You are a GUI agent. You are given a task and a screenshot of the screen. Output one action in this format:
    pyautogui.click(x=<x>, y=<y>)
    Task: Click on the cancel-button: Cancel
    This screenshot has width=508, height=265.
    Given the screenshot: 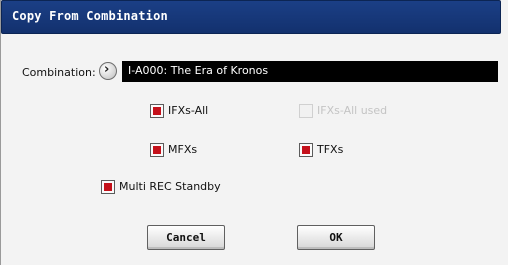 What is the action you would take?
    pyautogui.click(x=186, y=237)
    